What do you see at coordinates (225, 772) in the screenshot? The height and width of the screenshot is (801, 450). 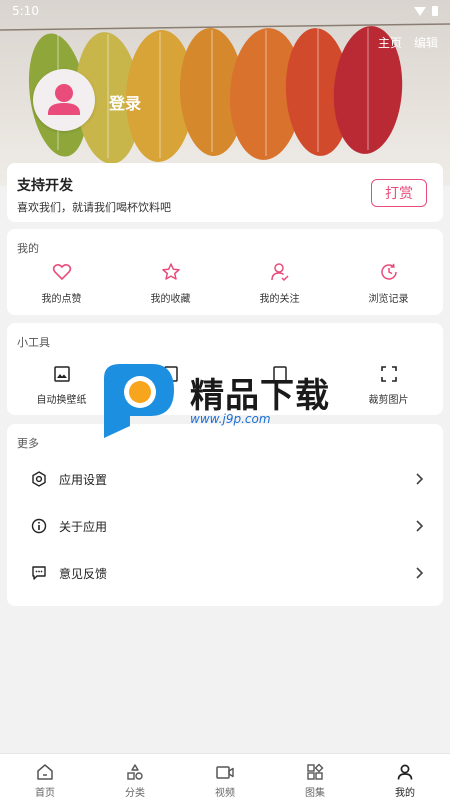 I see `video-icon` at bounding box center [225, 772].